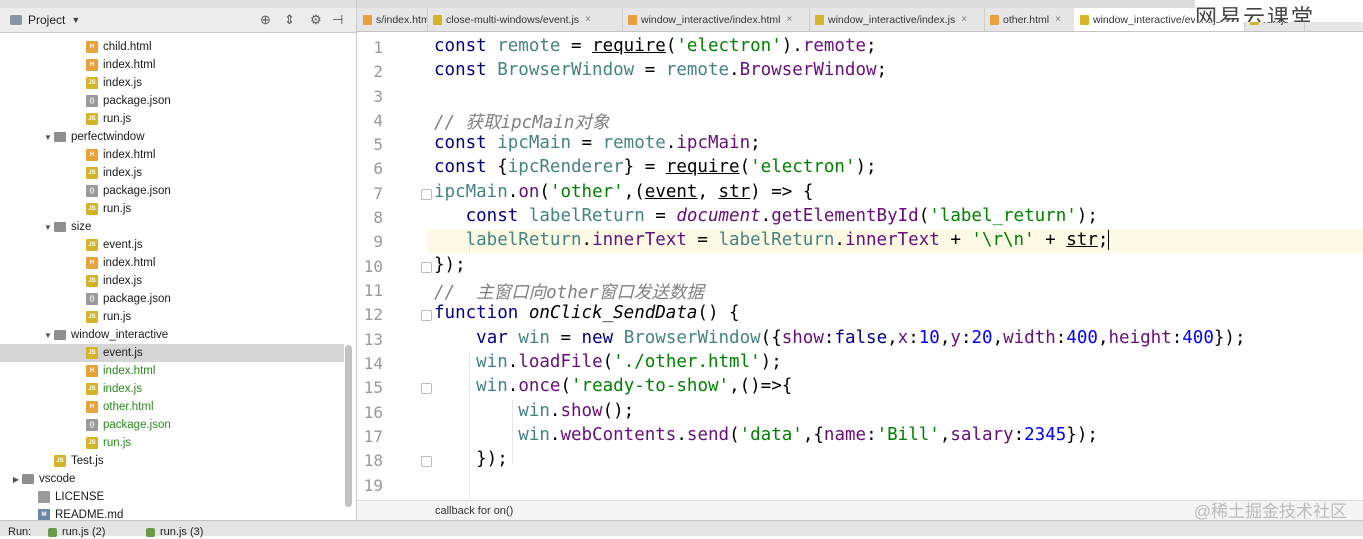  I want to click on tree-item-label: LICENSE, so click(80, 497).